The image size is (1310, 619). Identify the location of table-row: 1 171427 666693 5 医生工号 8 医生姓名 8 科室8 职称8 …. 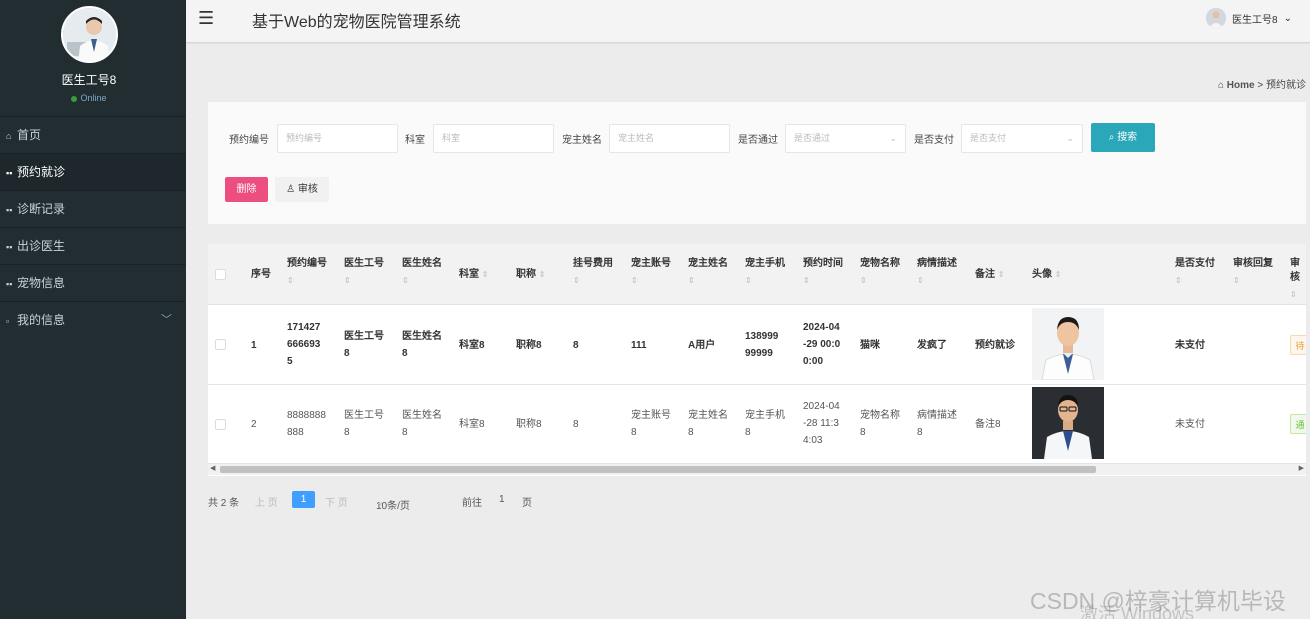
(757, 345).